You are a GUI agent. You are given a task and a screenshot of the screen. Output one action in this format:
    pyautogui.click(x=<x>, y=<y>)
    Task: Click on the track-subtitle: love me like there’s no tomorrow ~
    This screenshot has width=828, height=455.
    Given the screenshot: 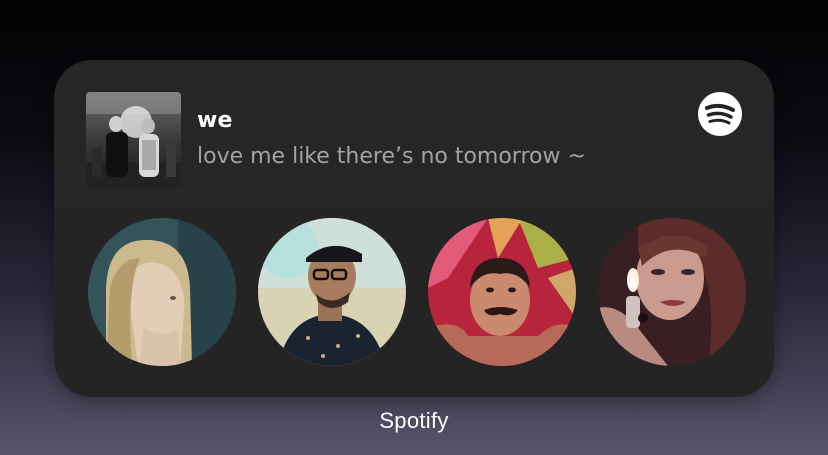 What is the action you would take?
    pyautogui.click(x=391, y=156)
    